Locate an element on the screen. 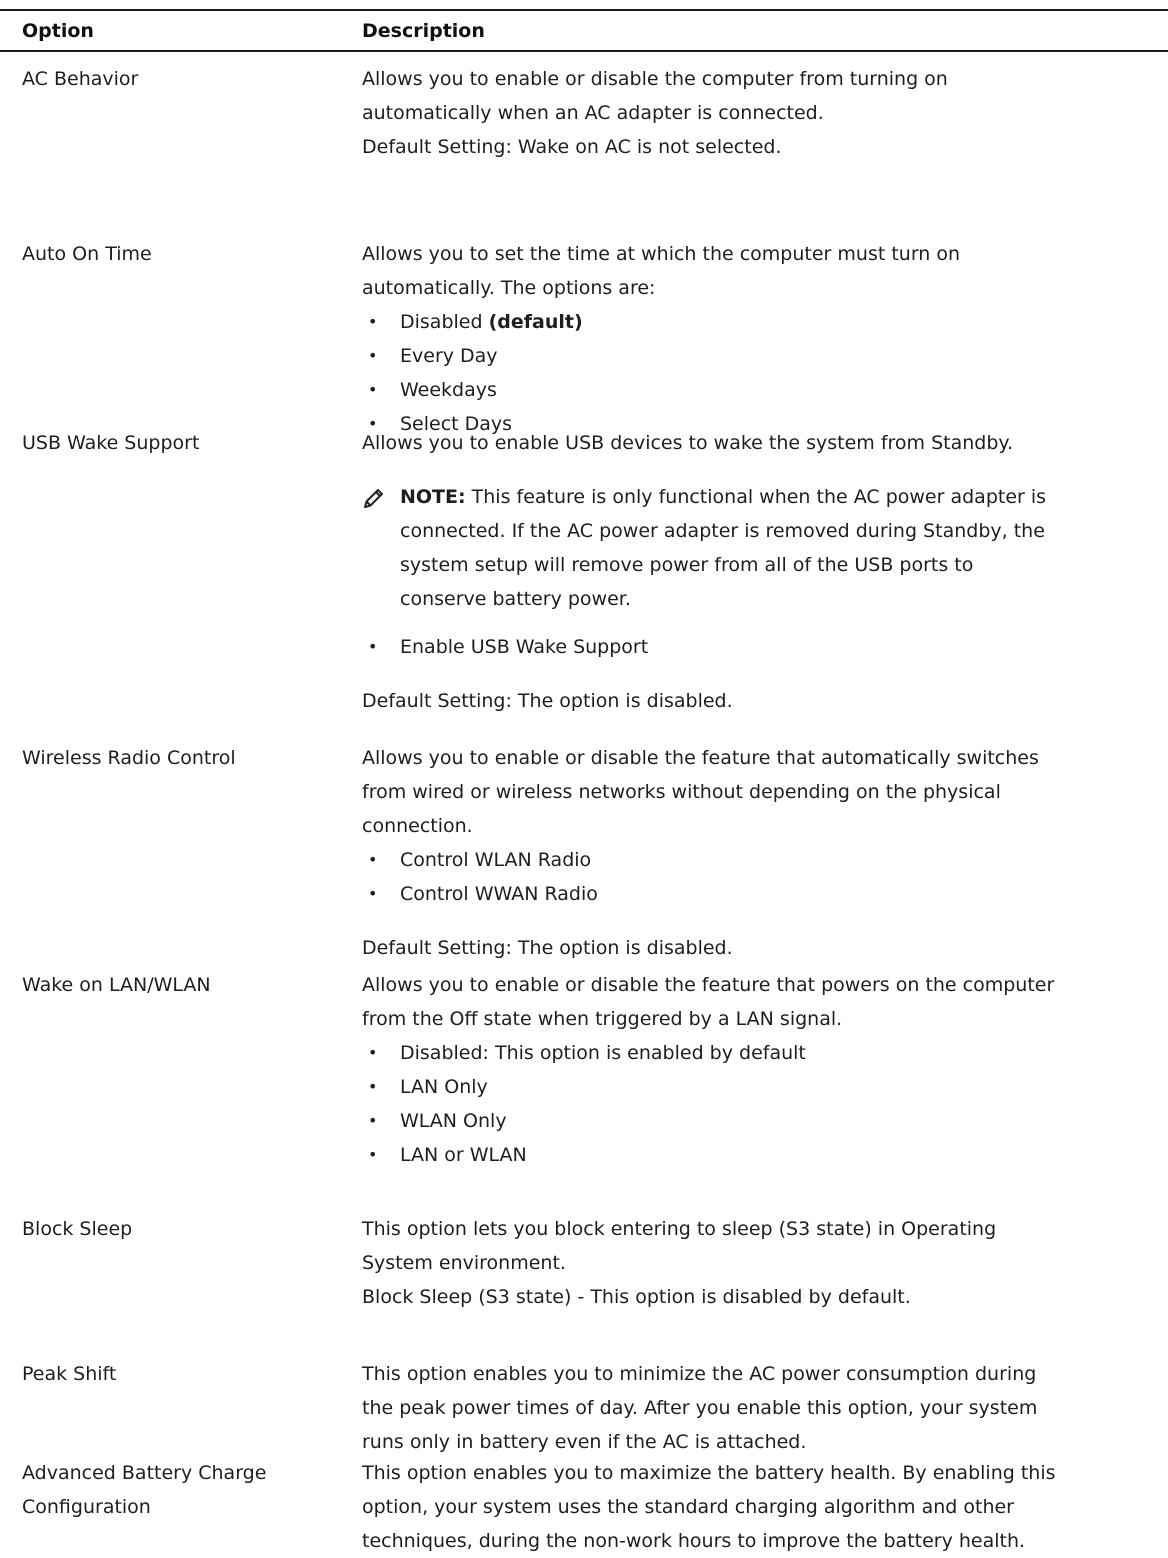 The width and height of the screenshot is (1168, 1558). note-title: NOTE: is located at coordinates (433, 497).